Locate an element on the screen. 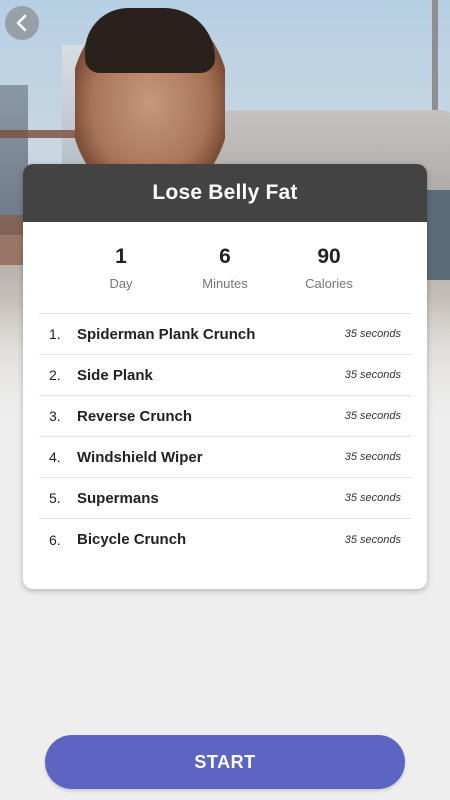 The width and height of the screenshot is (450, 800). exercise-name: Spiderman Plank Crunch is located at coordinates (166, 334).